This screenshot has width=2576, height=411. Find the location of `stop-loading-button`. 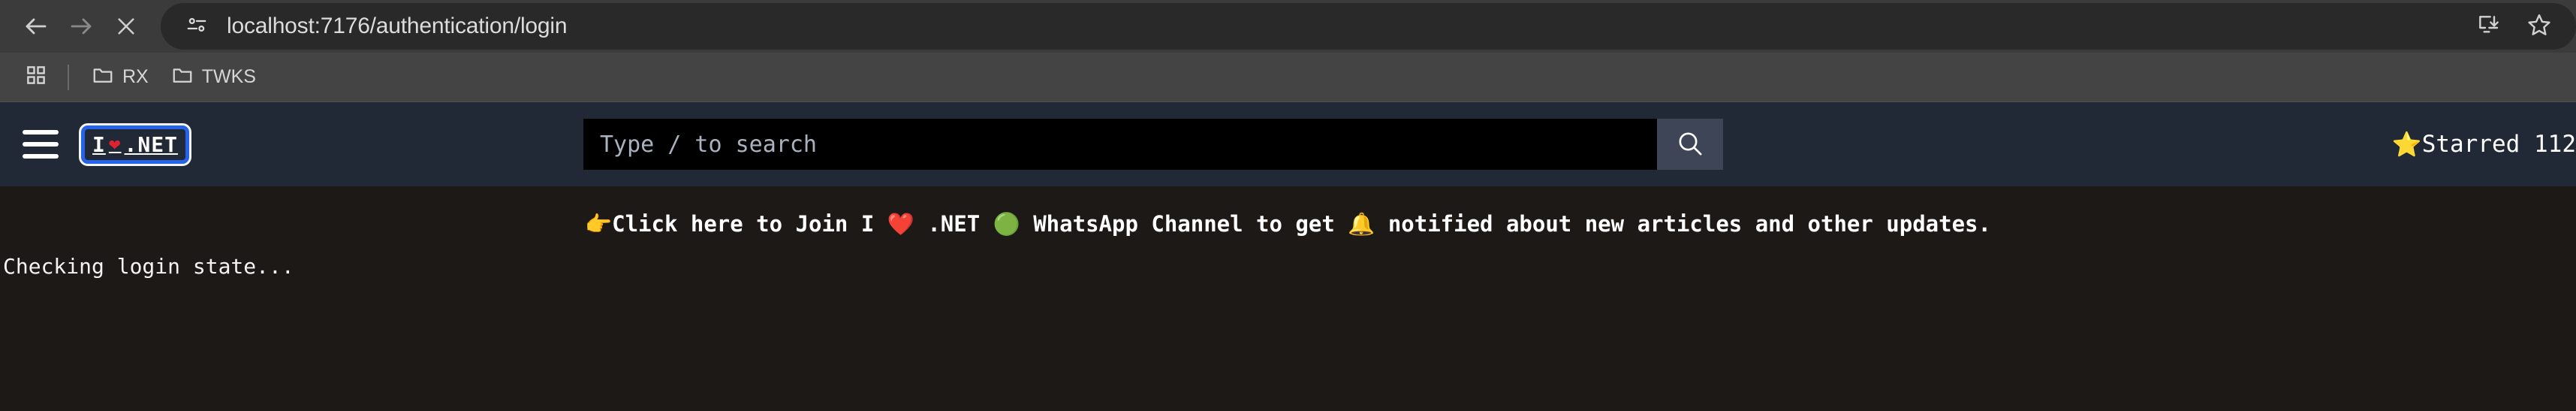

stop-loading-button is located at coordinates (126, 26).